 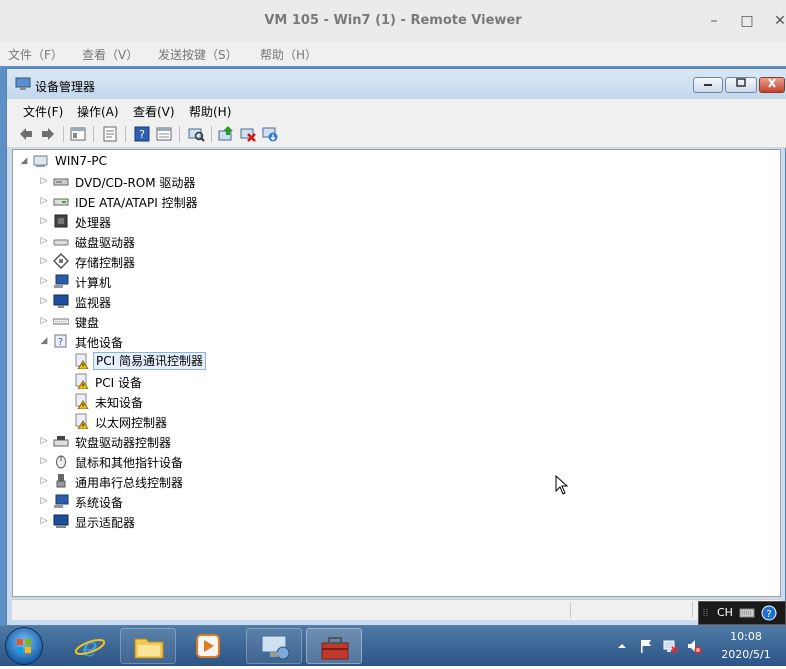 I want to click on viewer-menu-view: 查看（V）, so click(x=110, y=54).